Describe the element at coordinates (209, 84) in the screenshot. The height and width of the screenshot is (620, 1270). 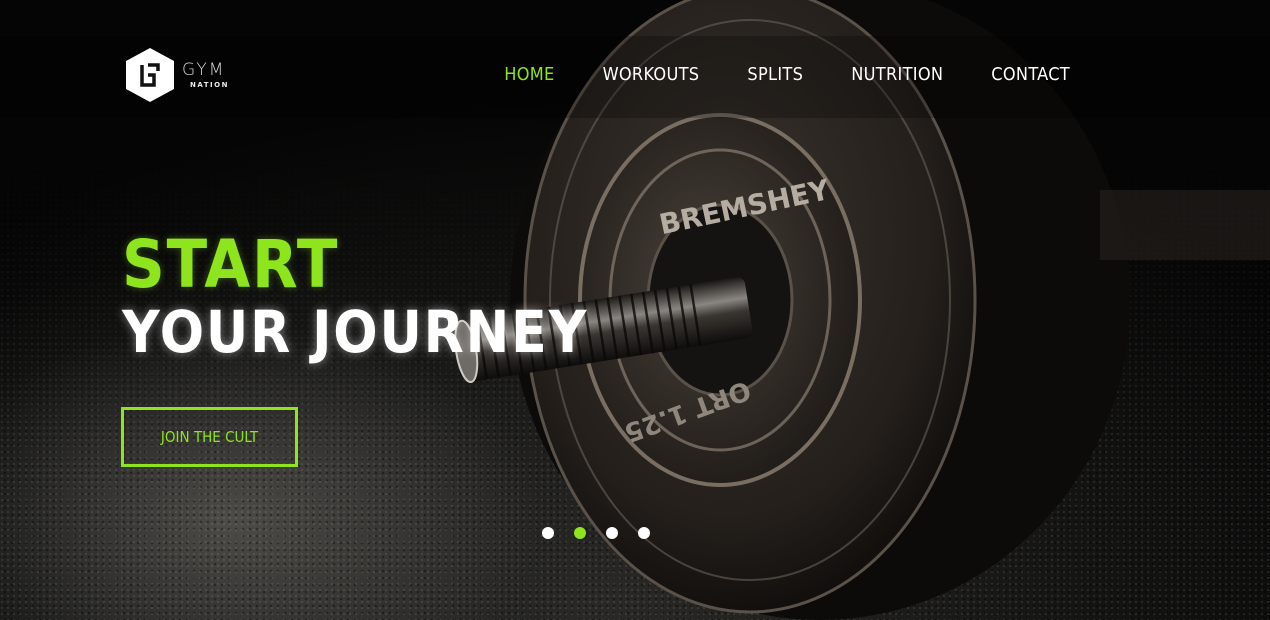
I see `brand-name-bottom: NATION` at that location.